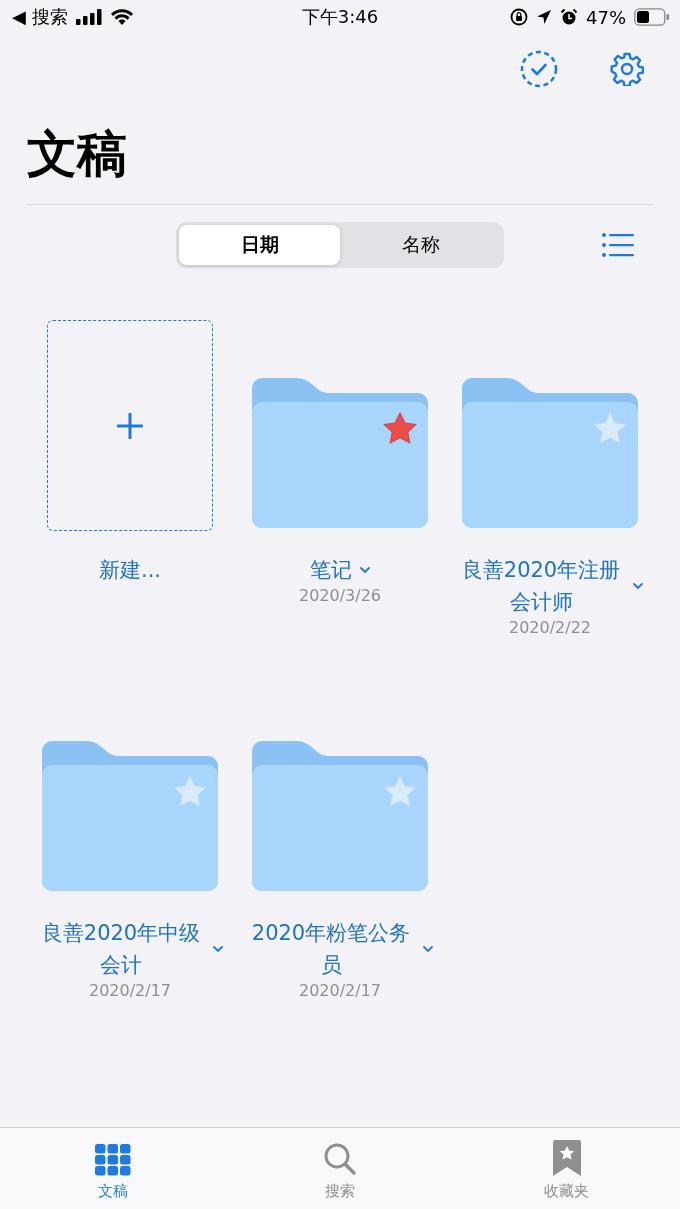 The image size is (680, 1209). Describe the element at coordinates (259, 245) in the screenshot. I see `sort-tab: 日期` at that location.